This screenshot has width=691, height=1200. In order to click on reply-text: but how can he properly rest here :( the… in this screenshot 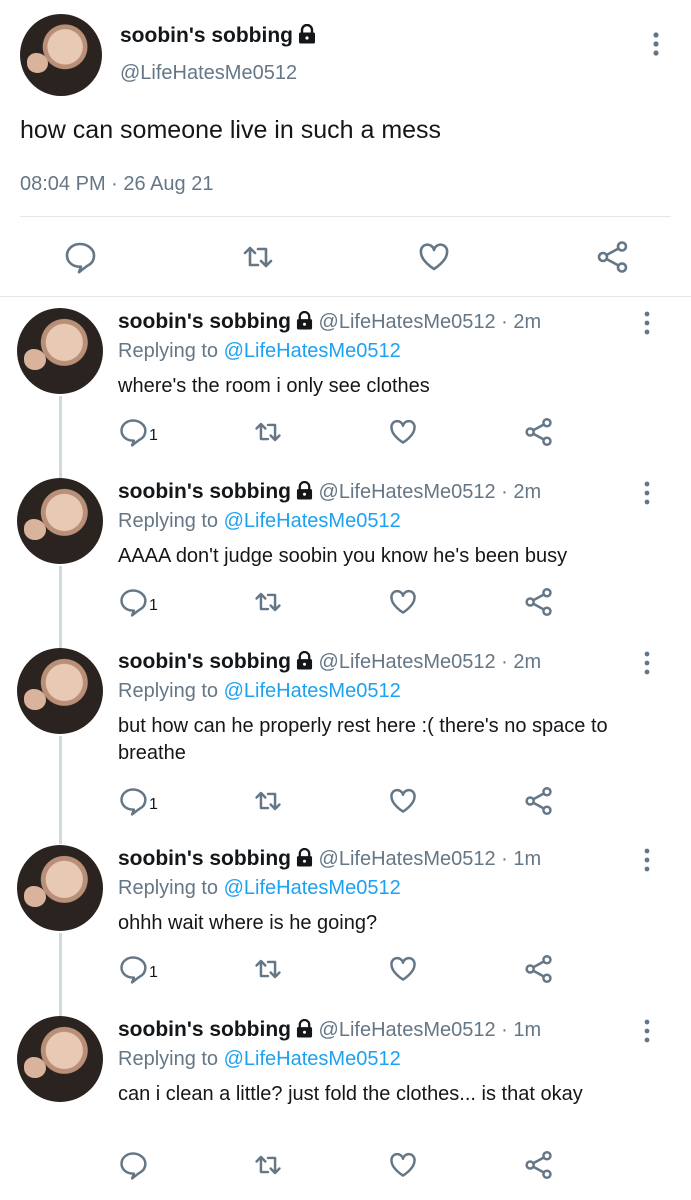, I will do `click(363, 739)`.